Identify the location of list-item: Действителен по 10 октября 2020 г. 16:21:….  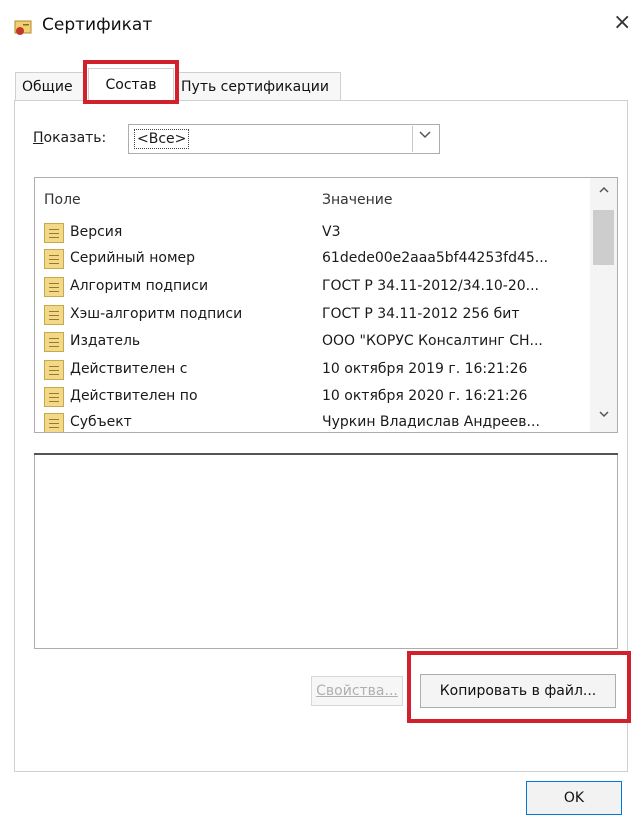
(319, 398).